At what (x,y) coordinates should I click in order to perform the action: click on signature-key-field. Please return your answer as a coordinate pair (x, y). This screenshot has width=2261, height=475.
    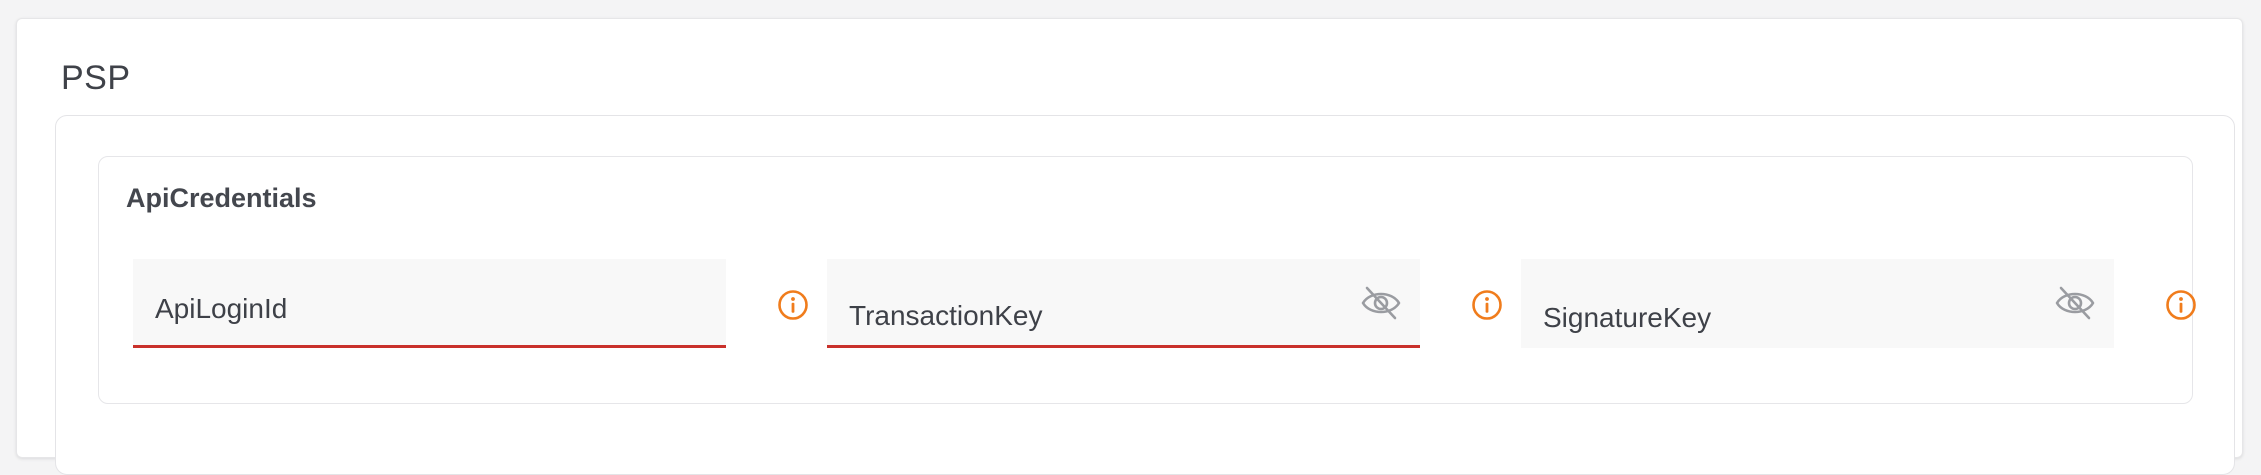
    Looking at the image, I should click on (1817, 303).